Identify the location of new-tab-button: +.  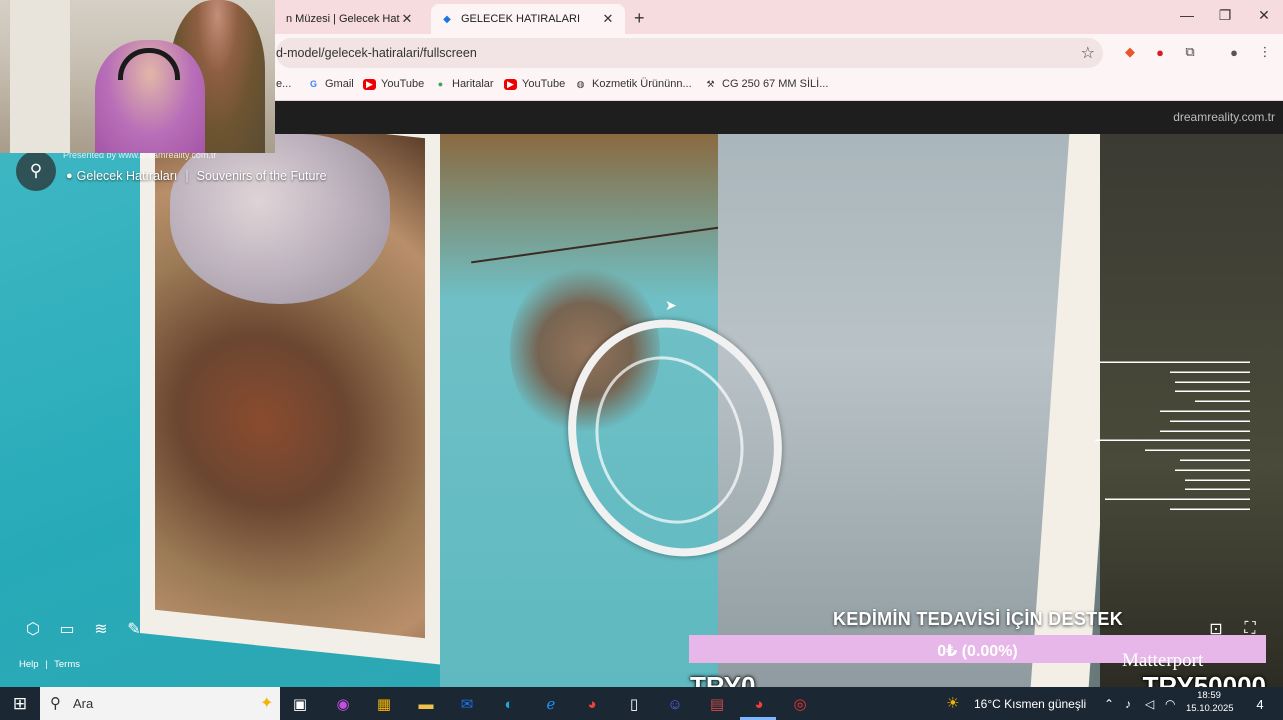
(639, 18).